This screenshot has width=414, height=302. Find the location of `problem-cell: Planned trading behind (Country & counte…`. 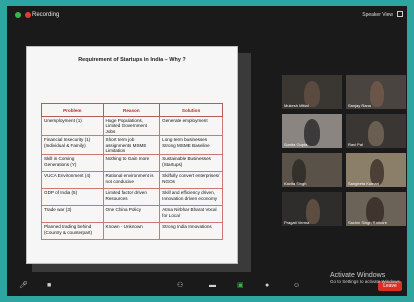

problem-cell: Planned trading behind (Country & counte… is located at coordinates (72, 231).